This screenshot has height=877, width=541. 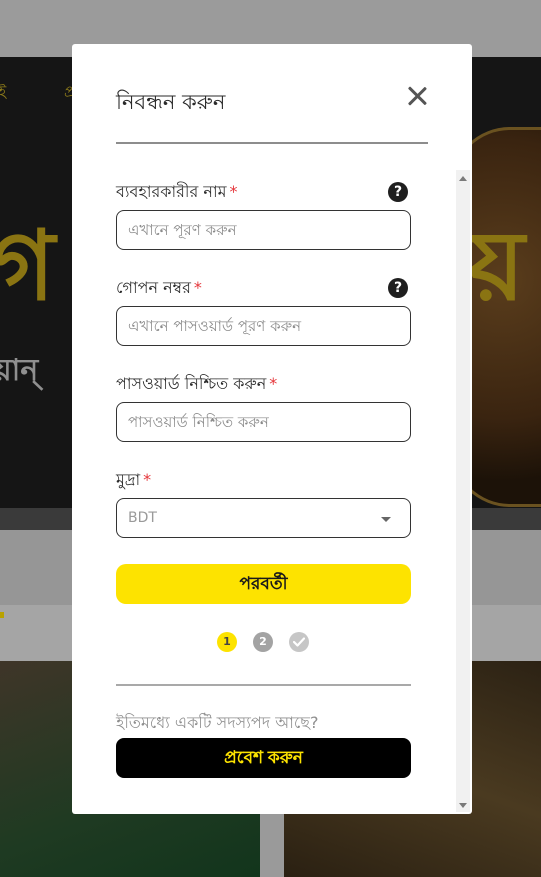 What do you see at coordinates (27, 266) in the screenshot?
I see `hero-headline-fragment: গ` at bounding box center [27, 266].